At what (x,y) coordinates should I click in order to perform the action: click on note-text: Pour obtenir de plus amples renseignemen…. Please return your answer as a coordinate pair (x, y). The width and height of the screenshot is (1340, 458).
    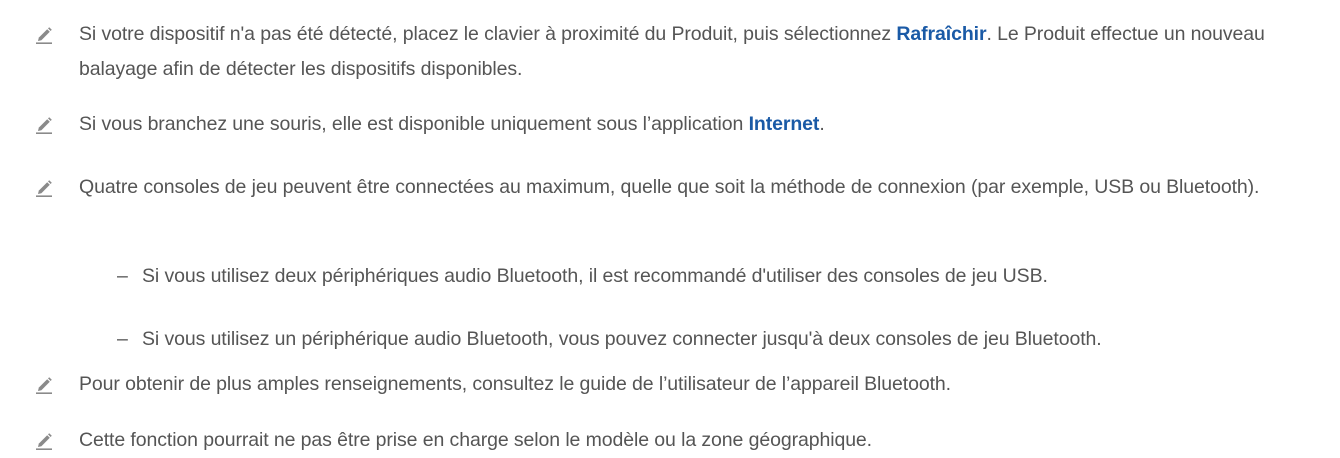
    Looking at the image, I should click on (515, 384).